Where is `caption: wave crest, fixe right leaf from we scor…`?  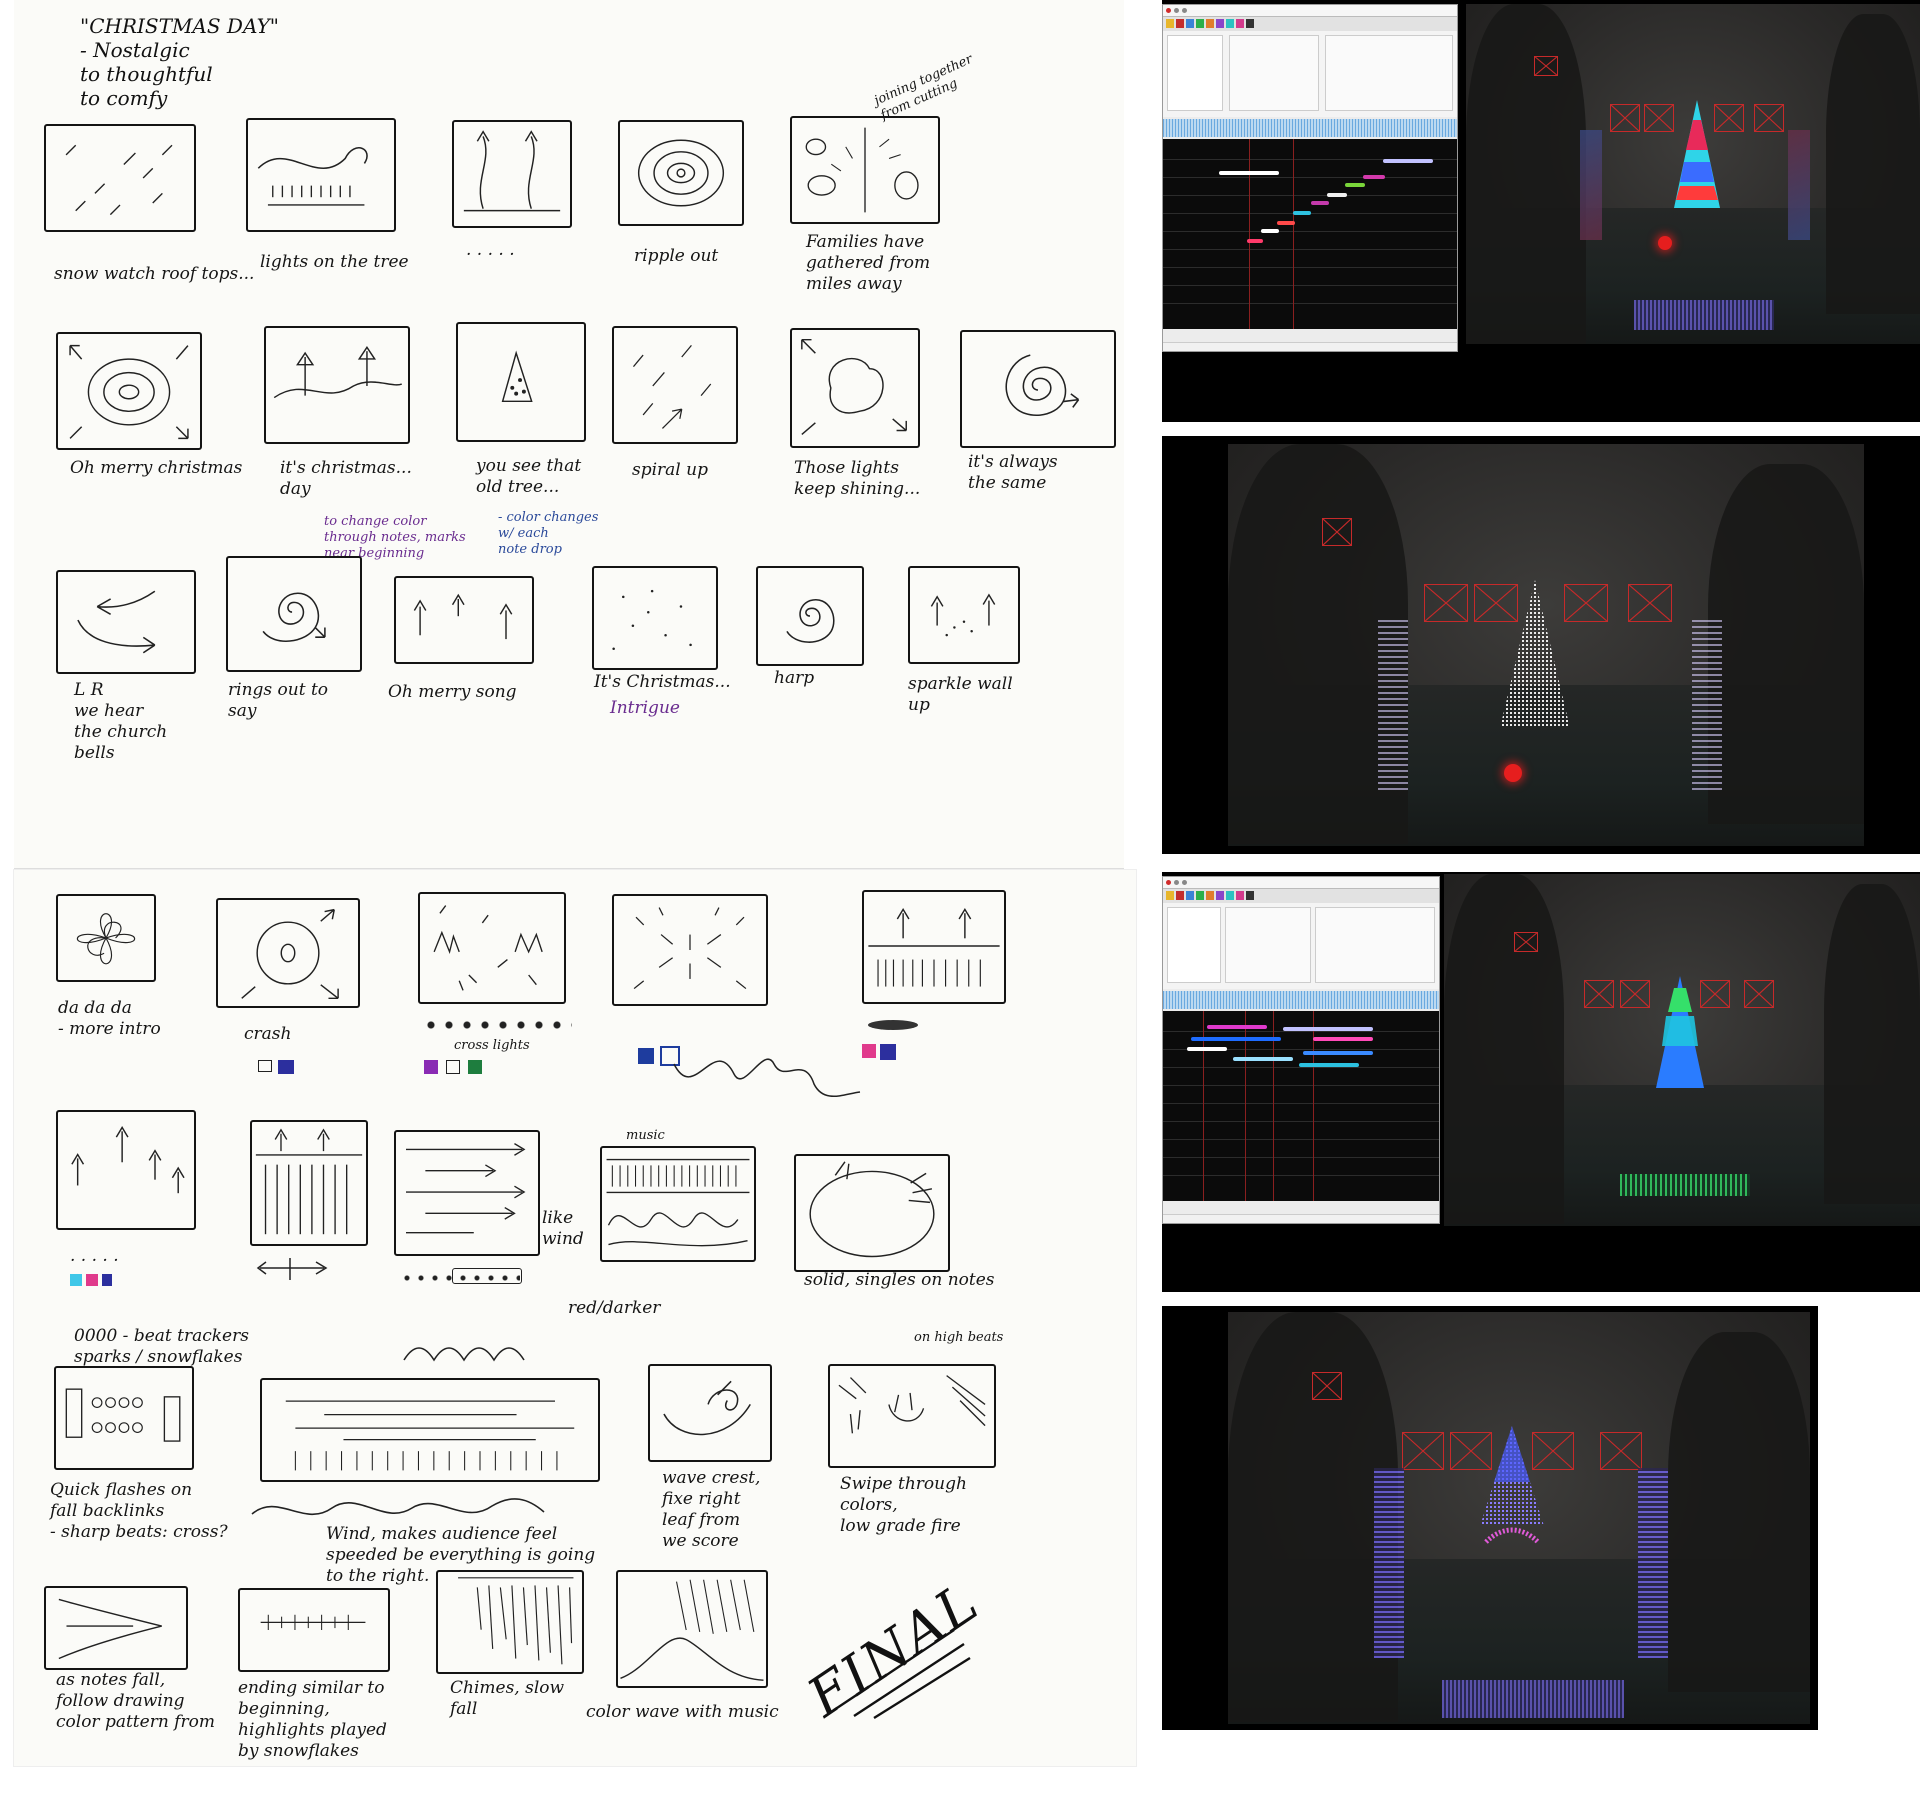 caption: wave crest, fixe right leaf from we scor… is located at coordinates (711, 1509).